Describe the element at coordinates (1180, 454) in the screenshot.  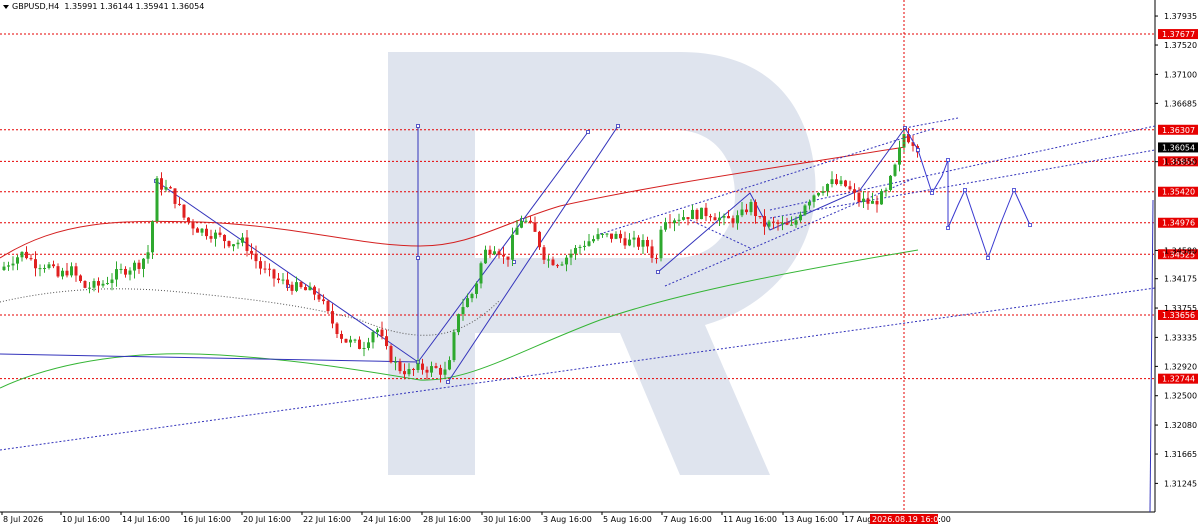
I see `y-tick-label: 1.31665` at that location.